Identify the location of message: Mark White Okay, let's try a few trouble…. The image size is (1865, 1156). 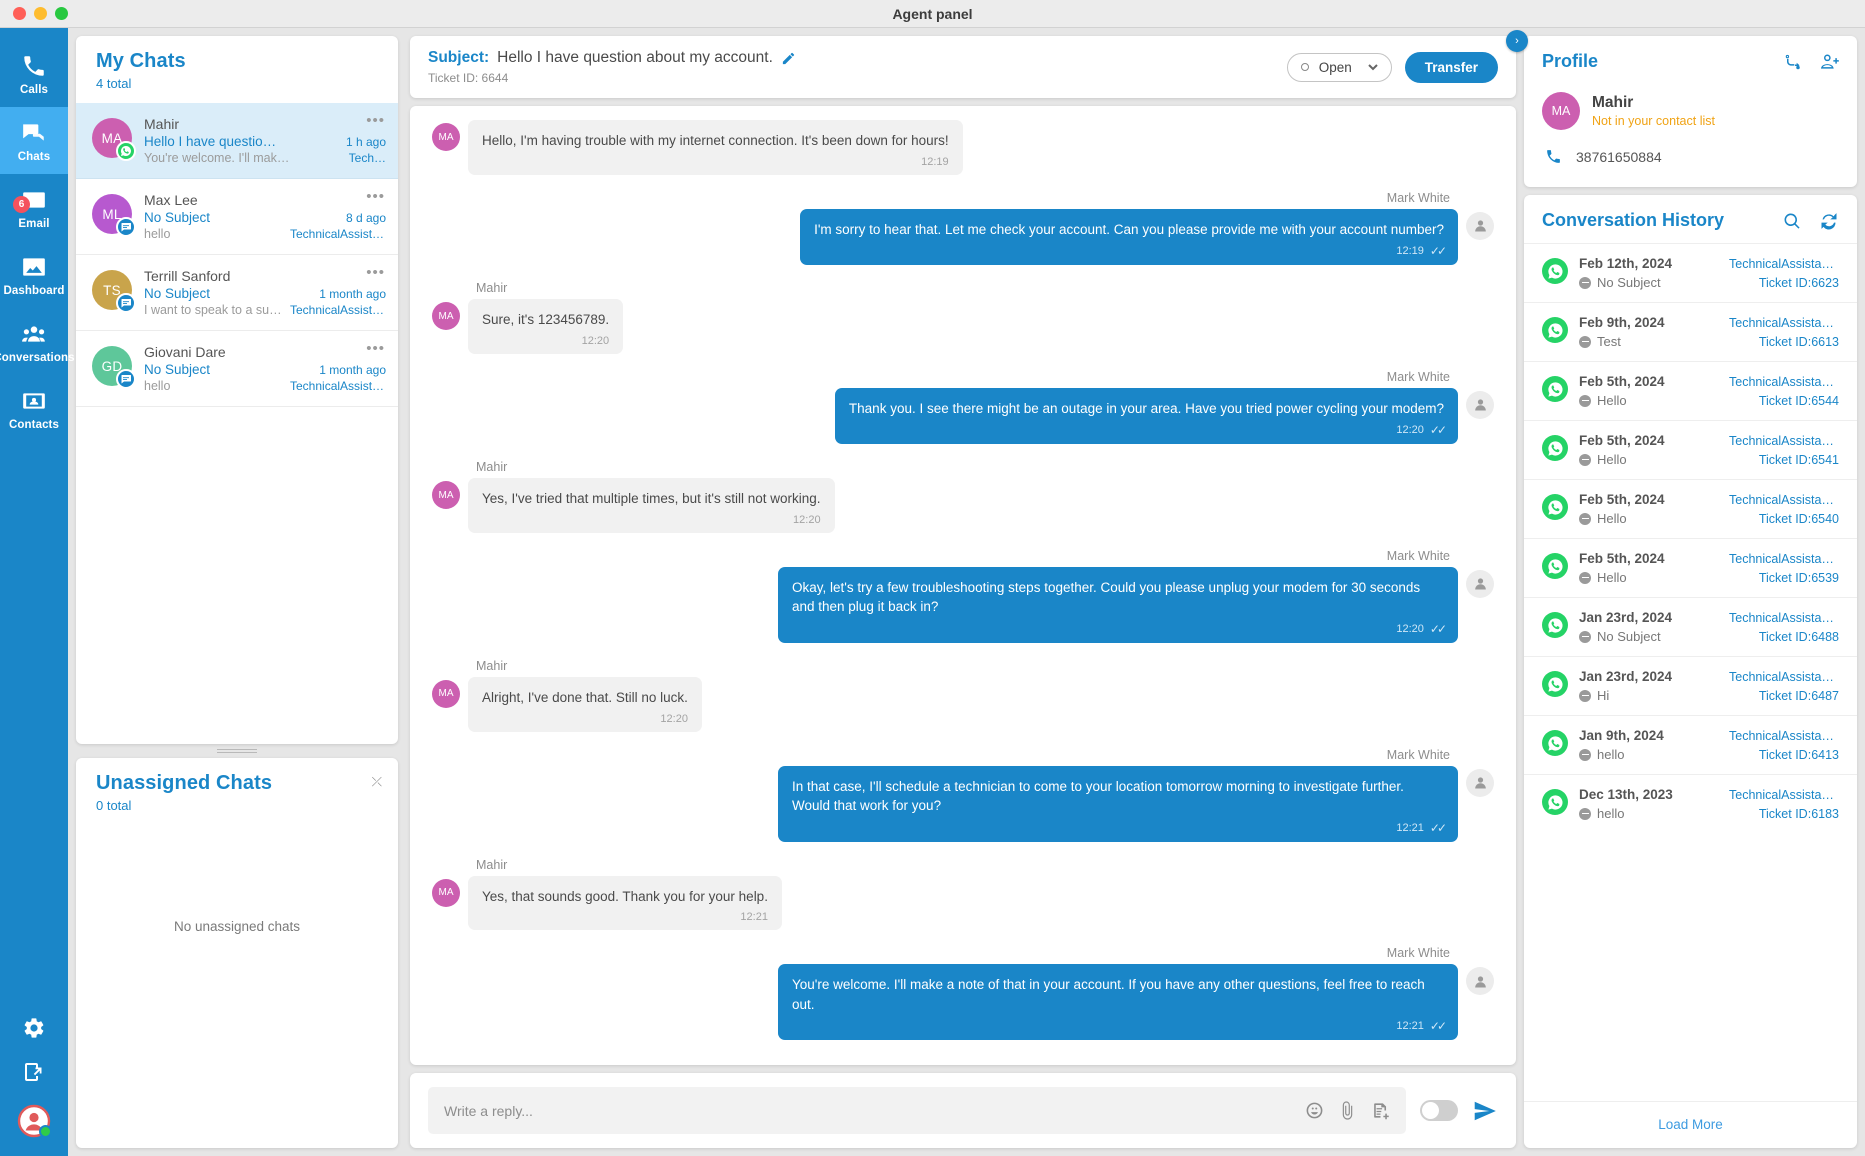
(963, 596).